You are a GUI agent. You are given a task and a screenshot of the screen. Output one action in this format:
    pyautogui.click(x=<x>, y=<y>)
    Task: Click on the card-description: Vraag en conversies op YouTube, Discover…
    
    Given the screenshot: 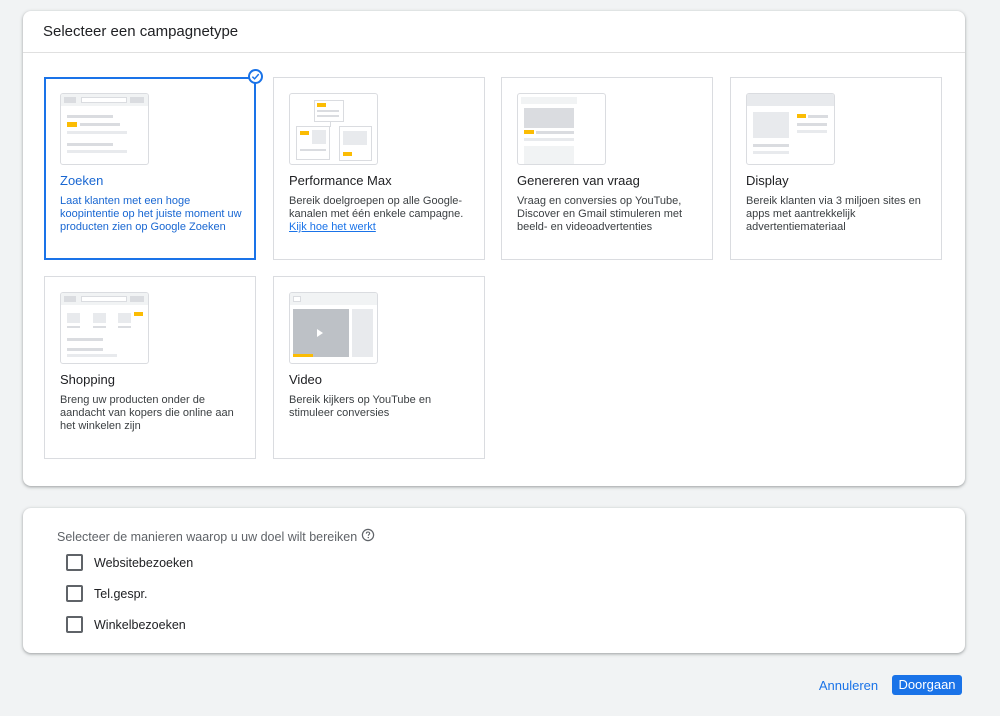 What is the action you would take?
    pyautogui.click(x=600, y=214)
    